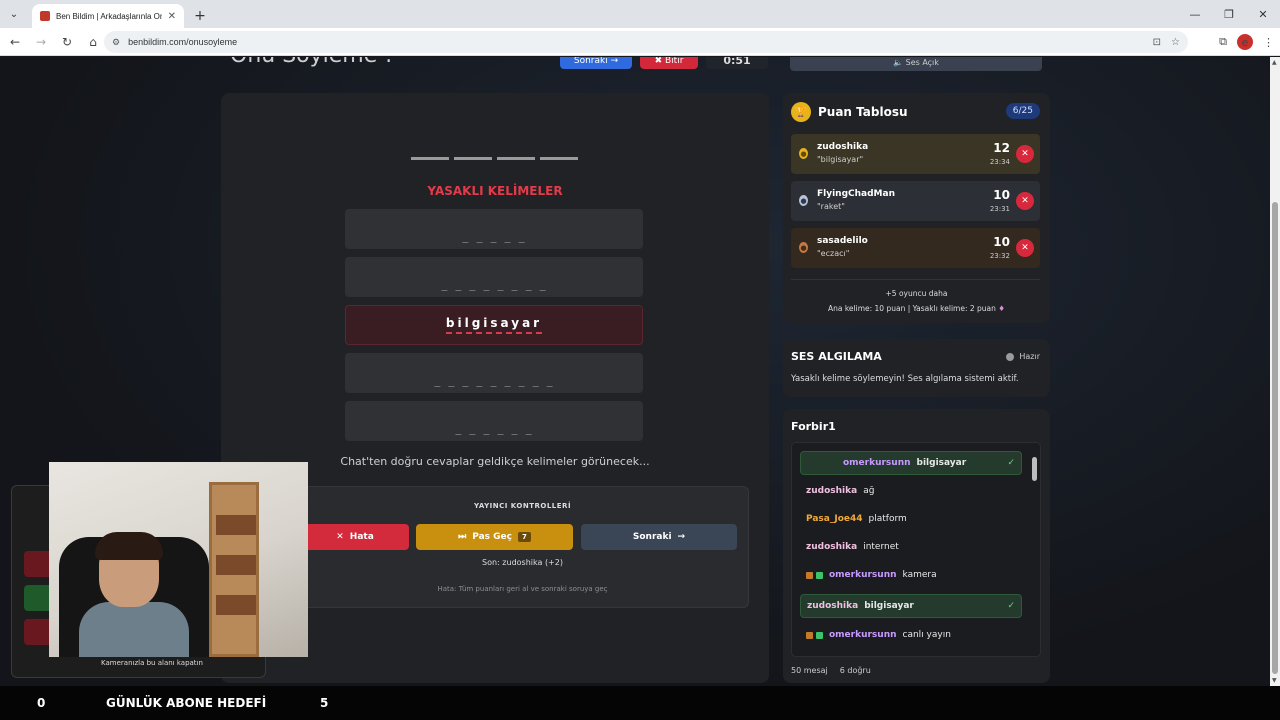 This screenshot has height=720, width=1280. I want to click on home-icon: ⌂, so click(93, 42).